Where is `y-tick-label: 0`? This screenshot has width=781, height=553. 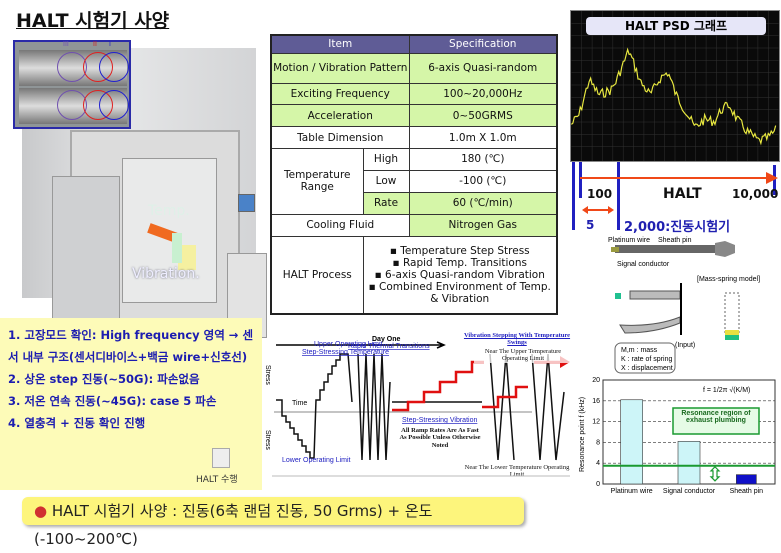 y-tick-label: 0 is located at coordinates (598, 484).